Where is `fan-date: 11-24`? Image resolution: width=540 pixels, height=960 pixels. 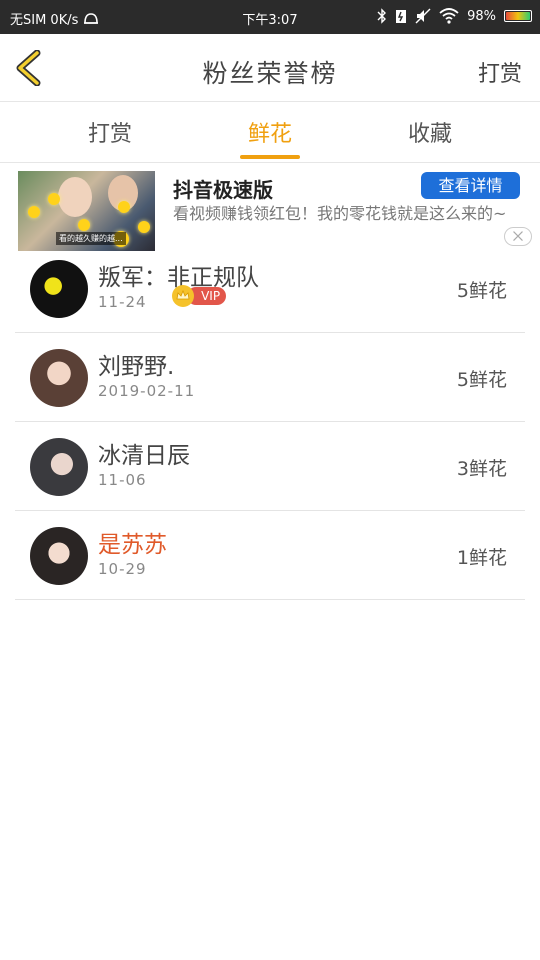
fan-date: 11-24 is located at coordinates (122, 302).